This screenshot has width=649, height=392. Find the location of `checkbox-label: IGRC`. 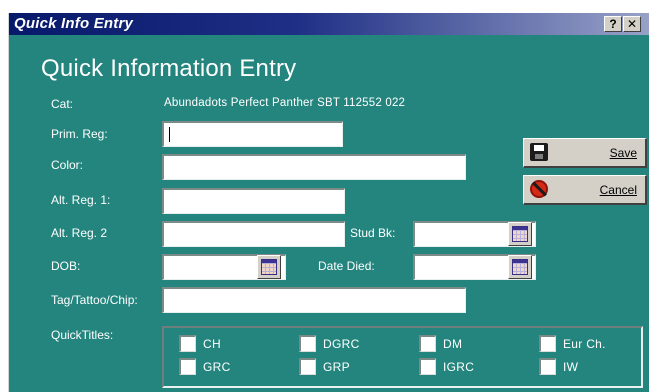

checkbox-label: IGRC is located at coordinates (459, 366).